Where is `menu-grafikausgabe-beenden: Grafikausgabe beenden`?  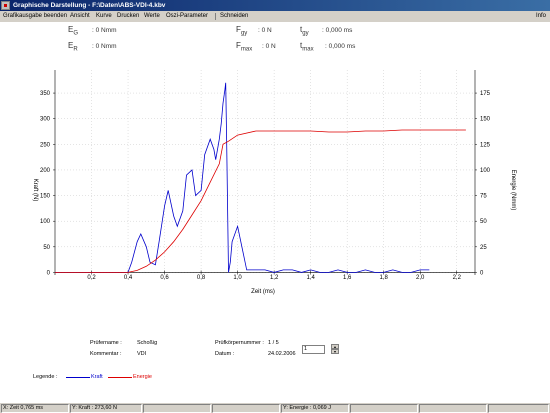 menu-grafikausgabe-beenden: Grafikausgabe beenden is located at coordinates (35, 16).